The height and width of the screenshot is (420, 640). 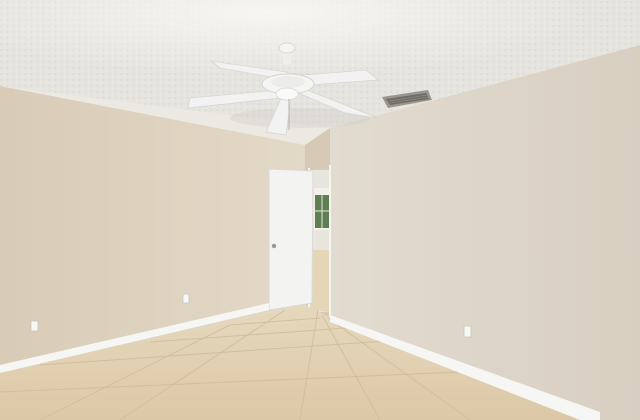 What do you see at coordinates (467, 331) in the screenshot?
I see `wall-outlet-right` at bounding box center [467, 331].